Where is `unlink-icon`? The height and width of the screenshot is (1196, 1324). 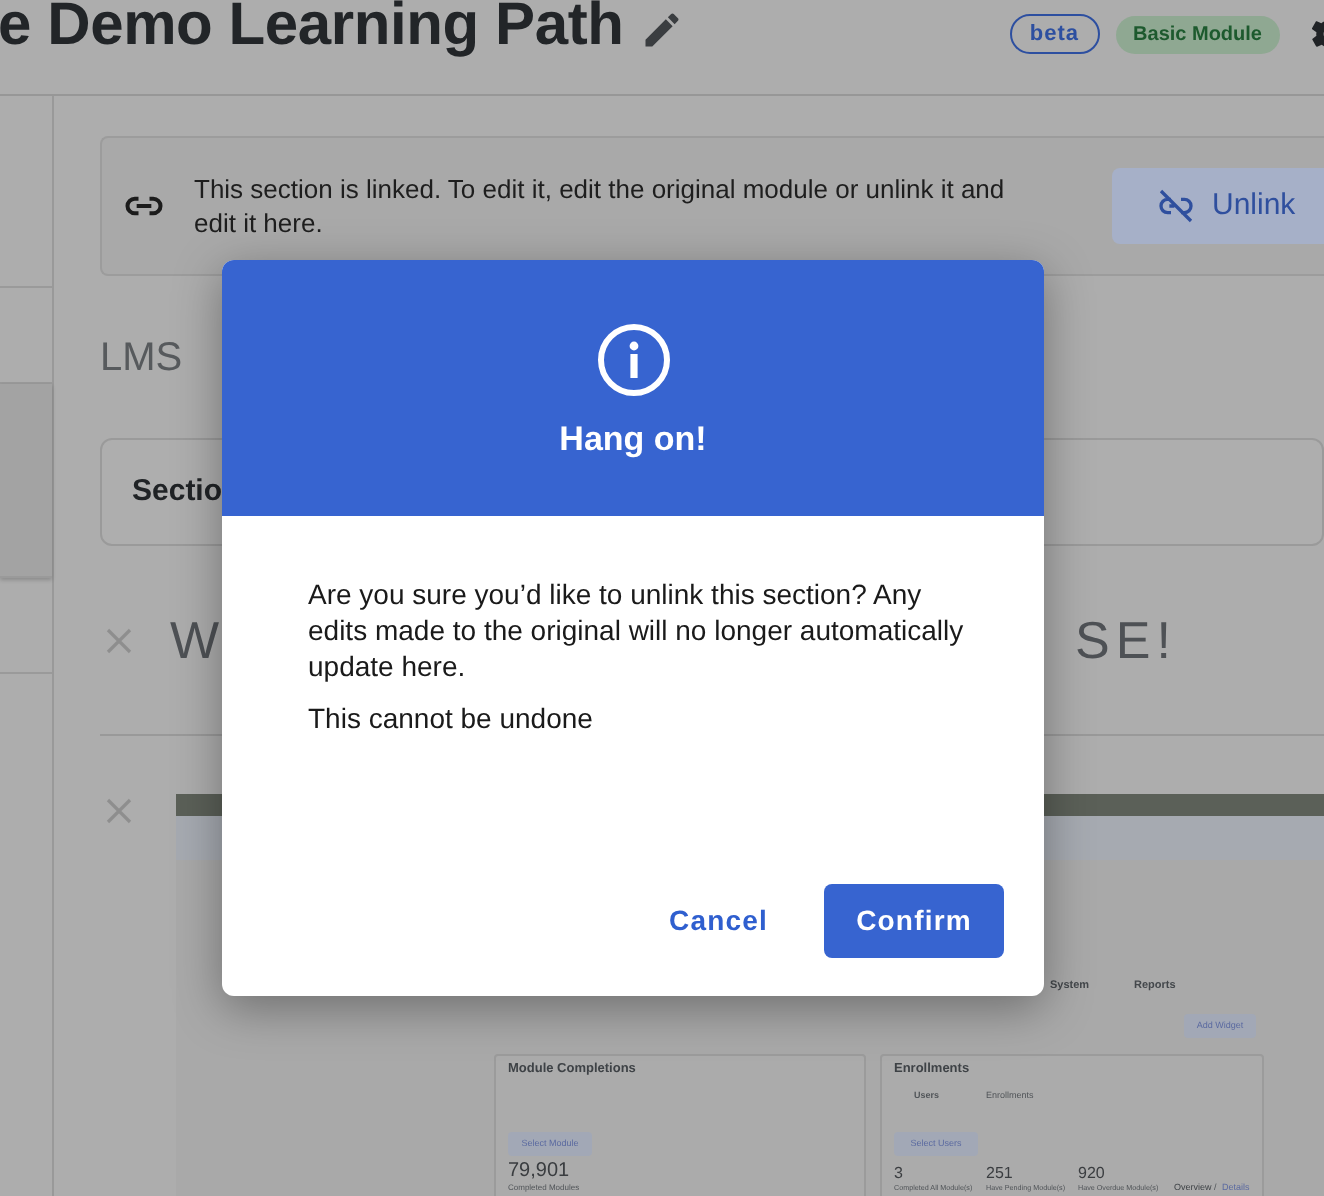
unlink-icon is located at coordinates (1176, 206).